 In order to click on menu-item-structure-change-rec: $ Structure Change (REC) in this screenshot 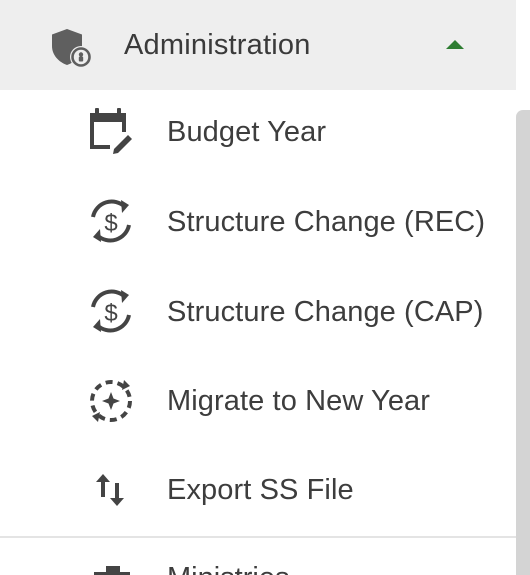, I will do `click(258, 222)`.